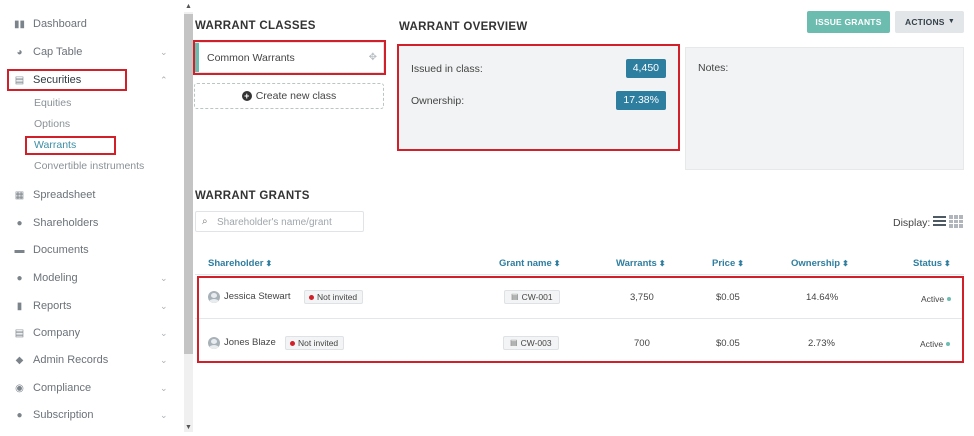 Image resolution: width=974 pixels, height=436 pixels. What do you see at coordinates (538, 97) in the screenshot?
I see `highlight-overview` at bounding box center [538, 97].